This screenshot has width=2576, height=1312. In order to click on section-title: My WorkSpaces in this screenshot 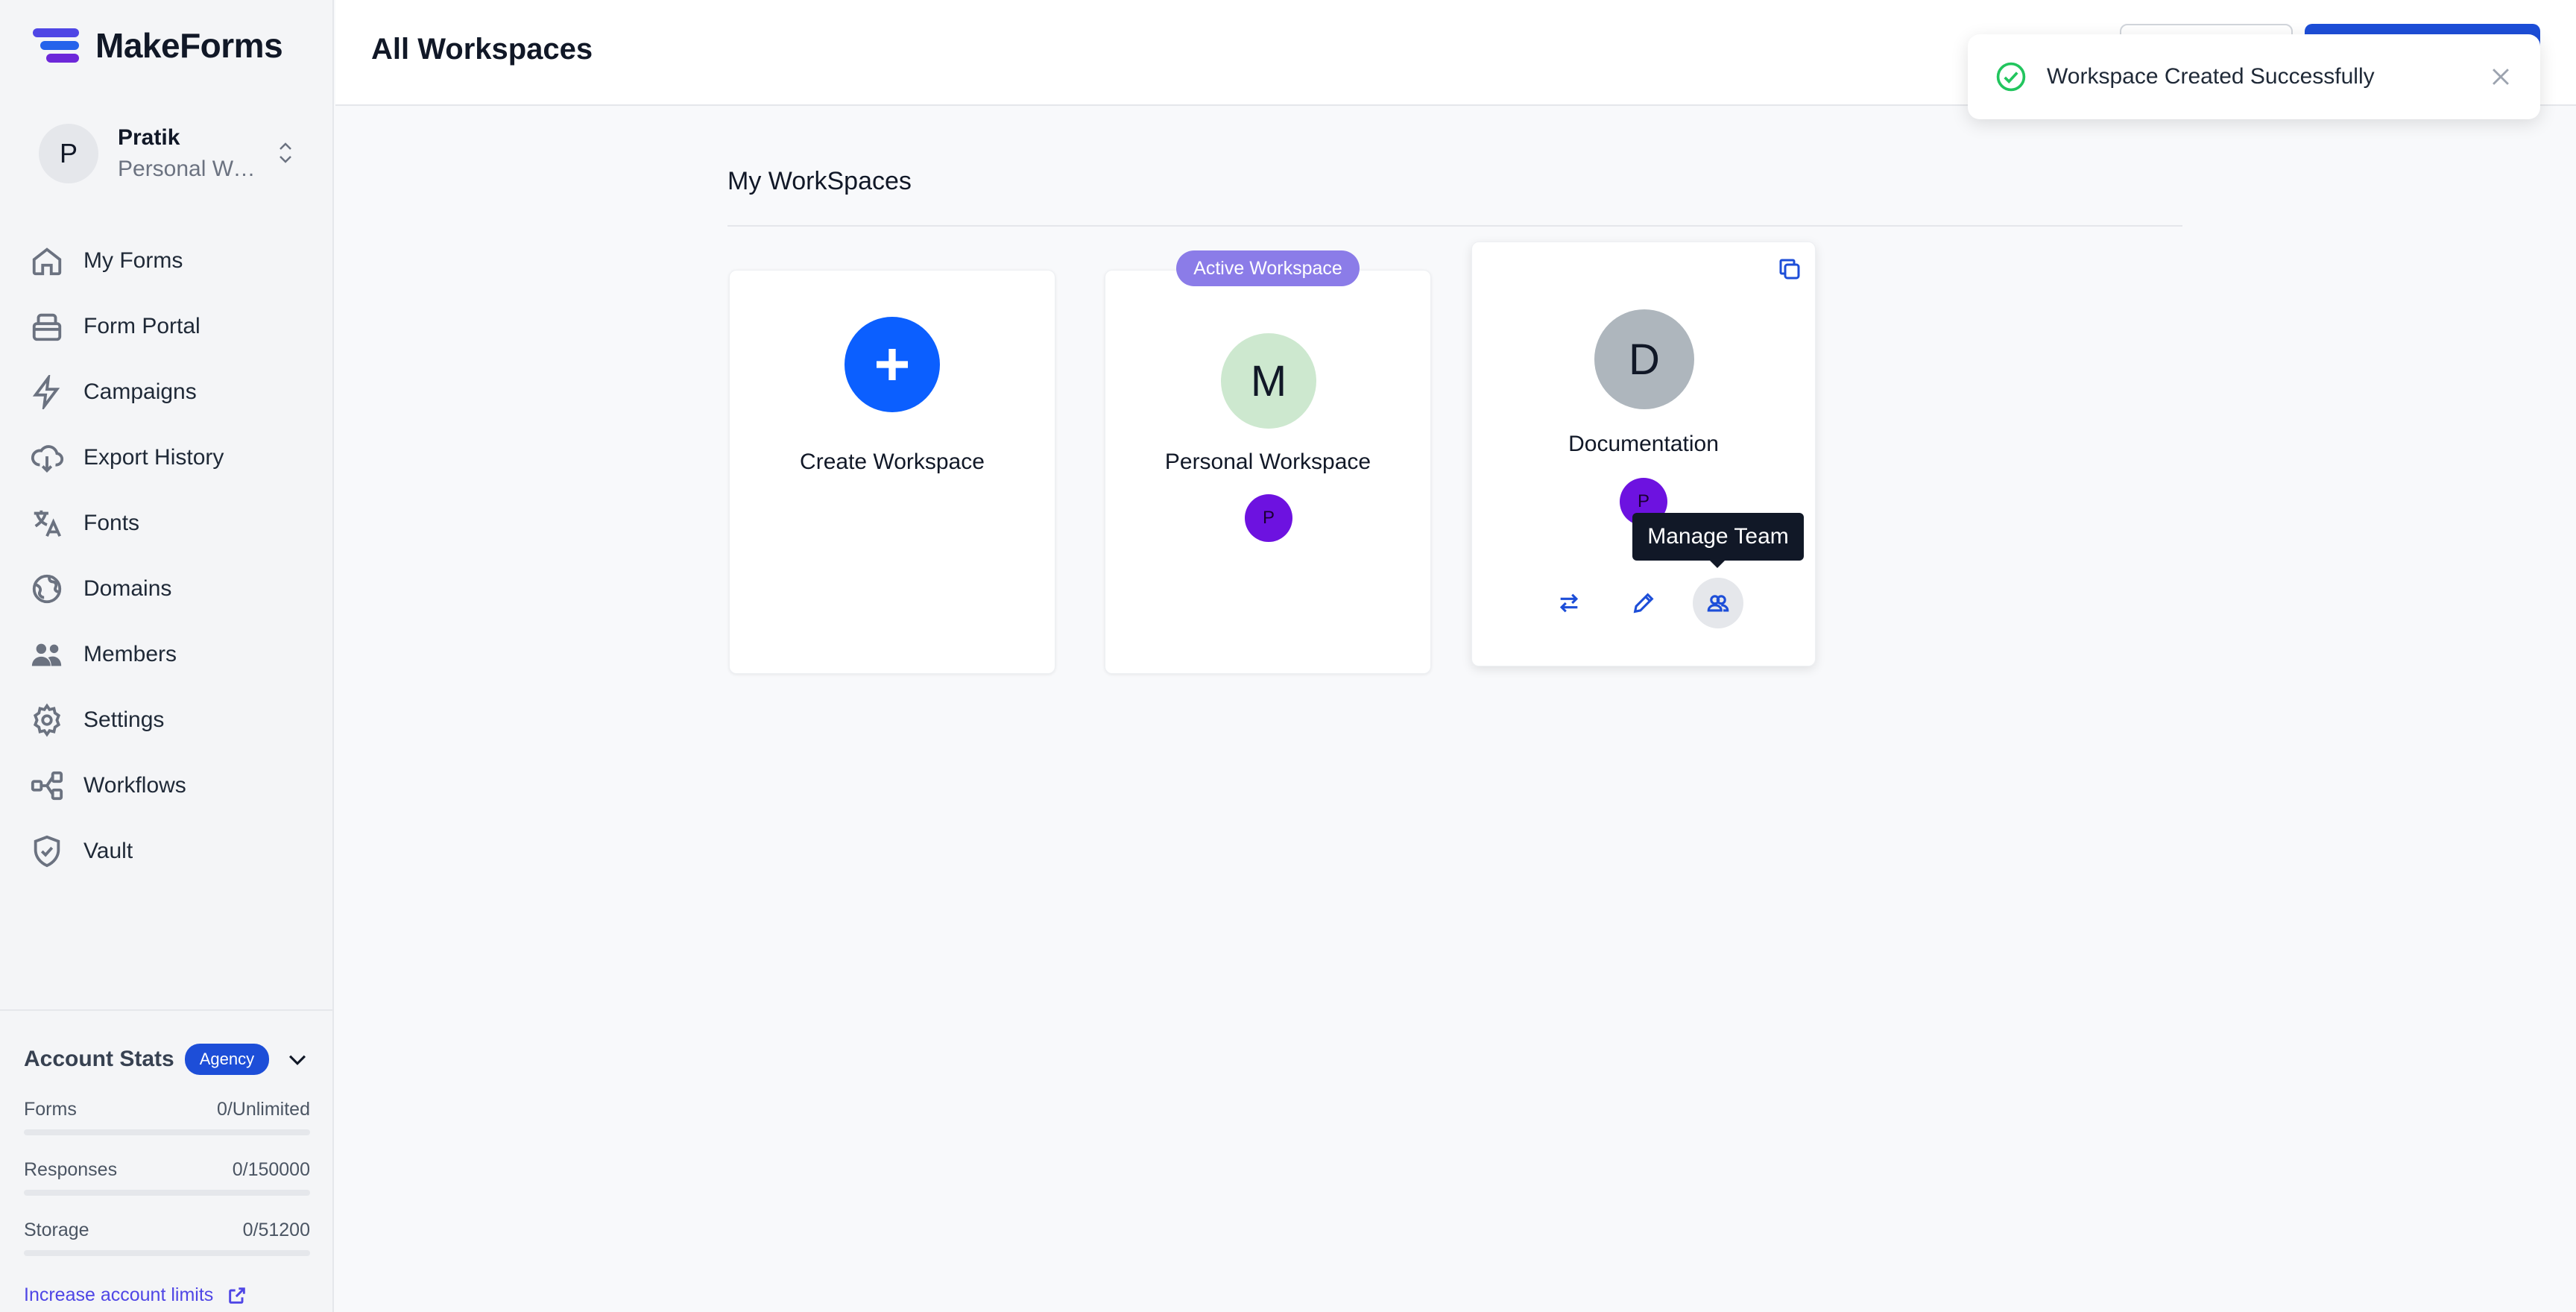, I will do `click(819, 181)`.